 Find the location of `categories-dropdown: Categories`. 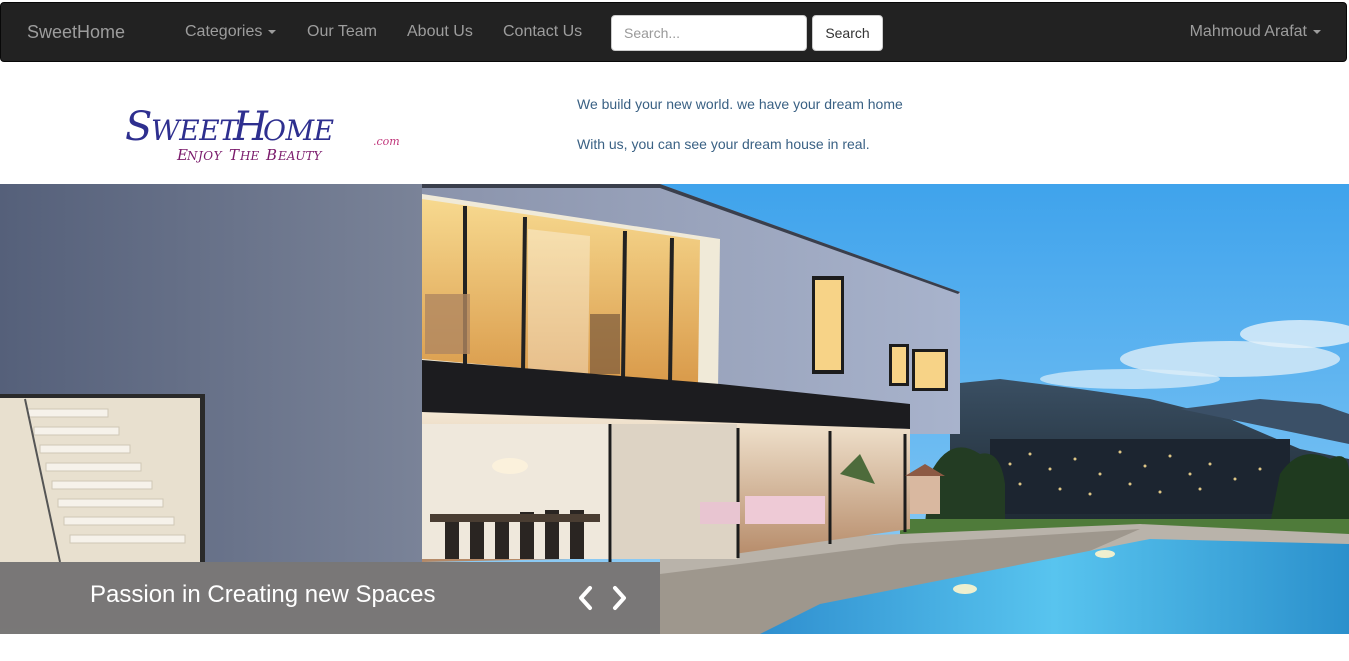

categories-dropdown: Categories is located at coordinates (231, 32).